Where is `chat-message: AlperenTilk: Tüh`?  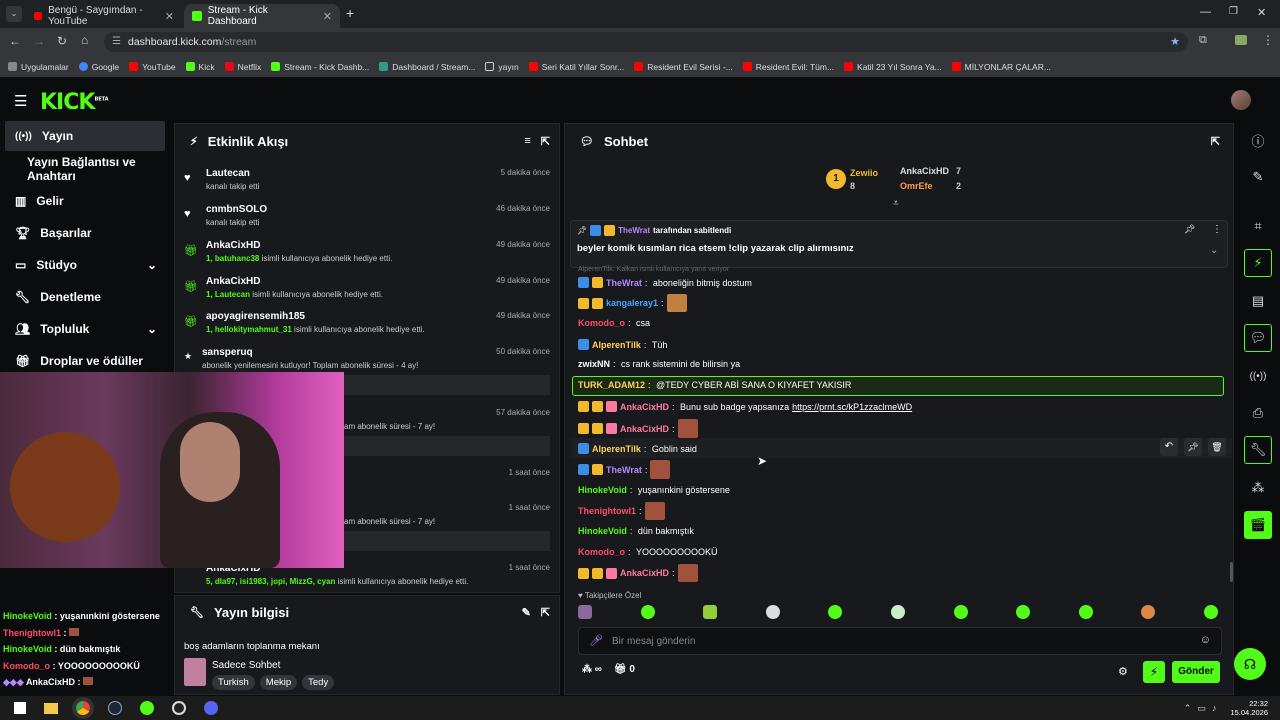 chat-message: AlperenTilk: Tüh is located at coordinates (622, 344).